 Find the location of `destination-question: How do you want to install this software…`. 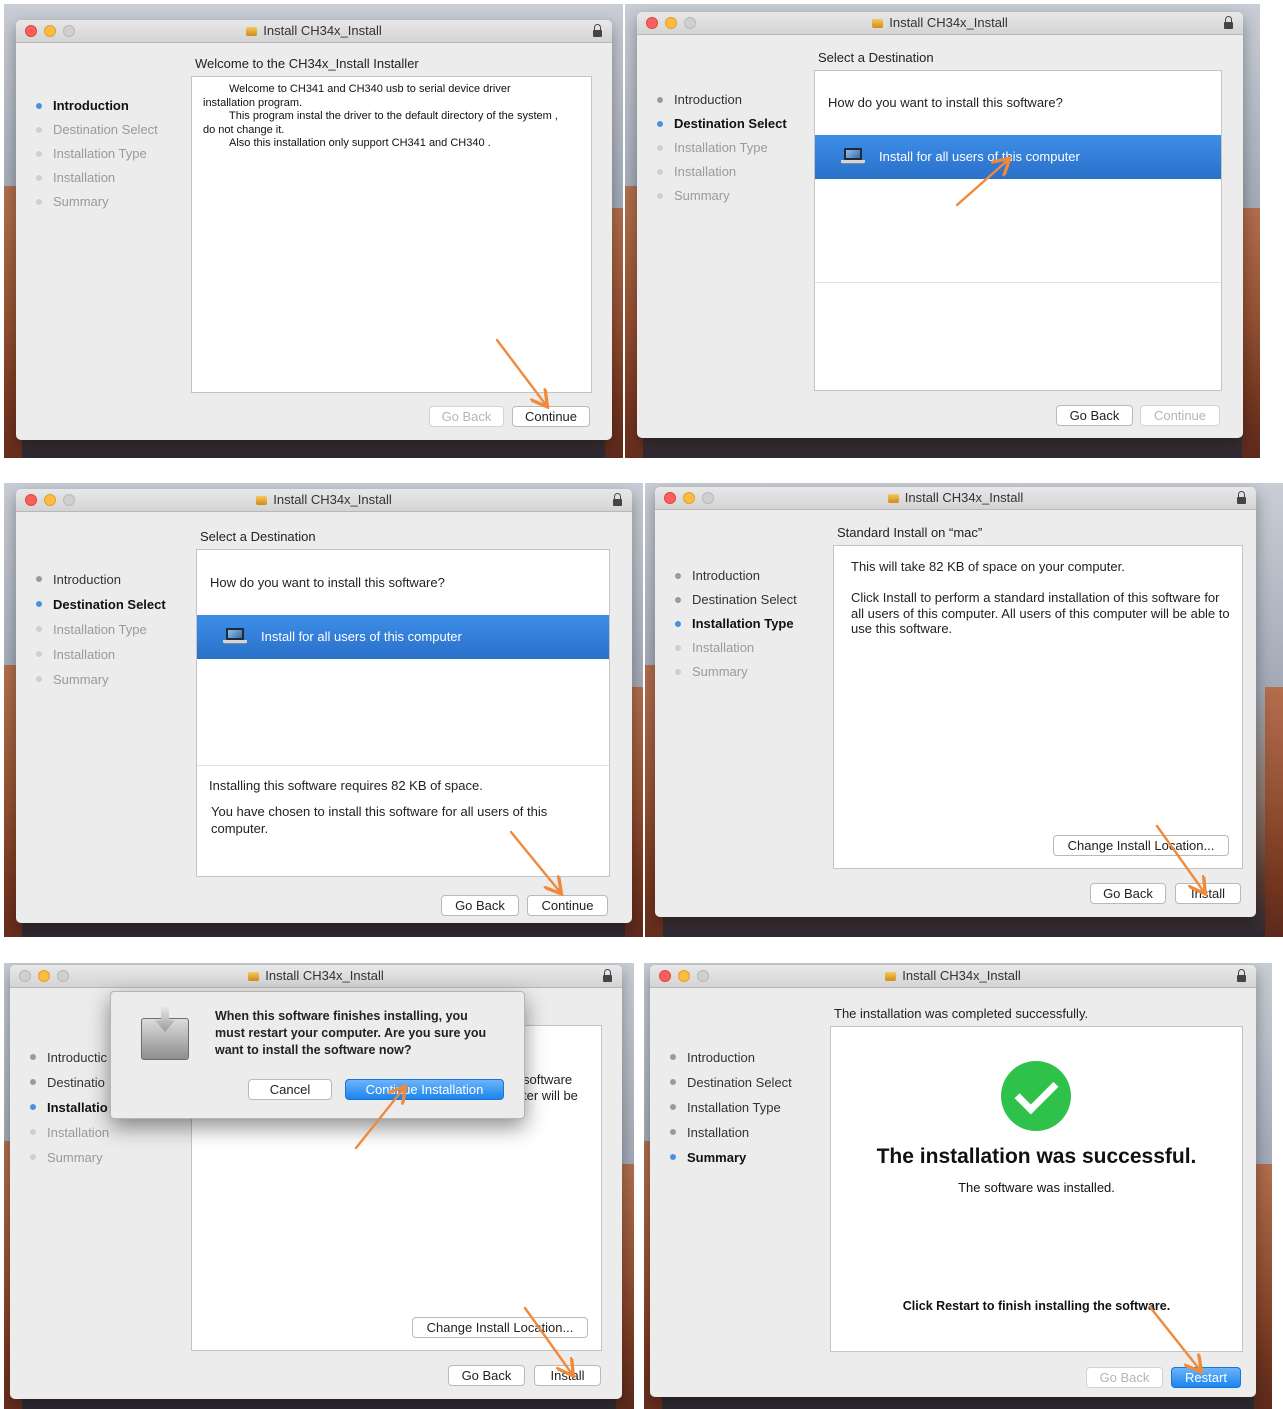

destination-question: How do you want to install this software… is located at coordinates (327, 582).